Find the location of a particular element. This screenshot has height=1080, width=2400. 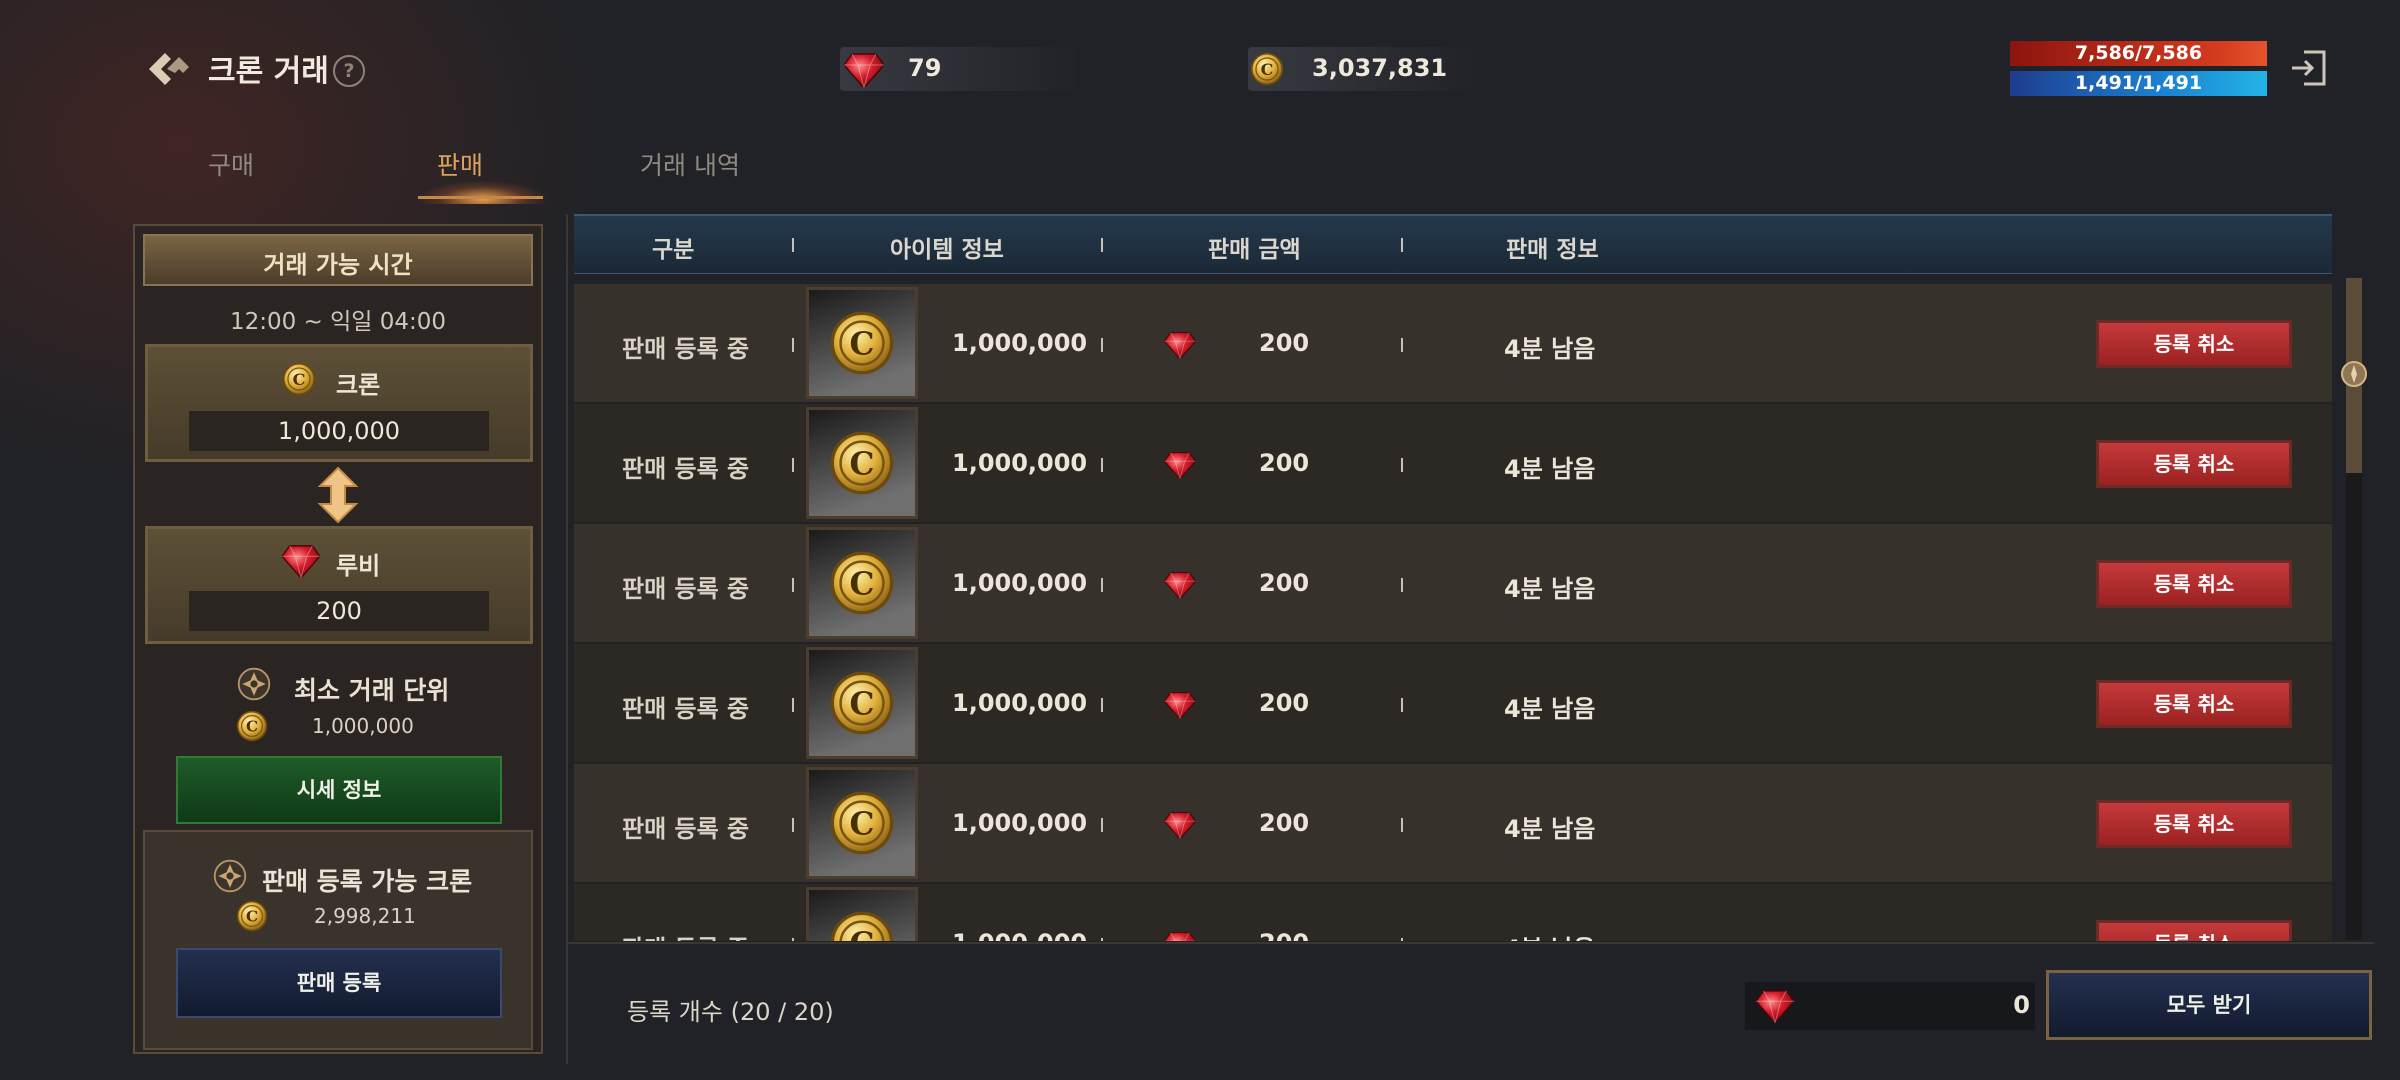

market-info-button: 시세 정보 is located at coordinates (339, 790).